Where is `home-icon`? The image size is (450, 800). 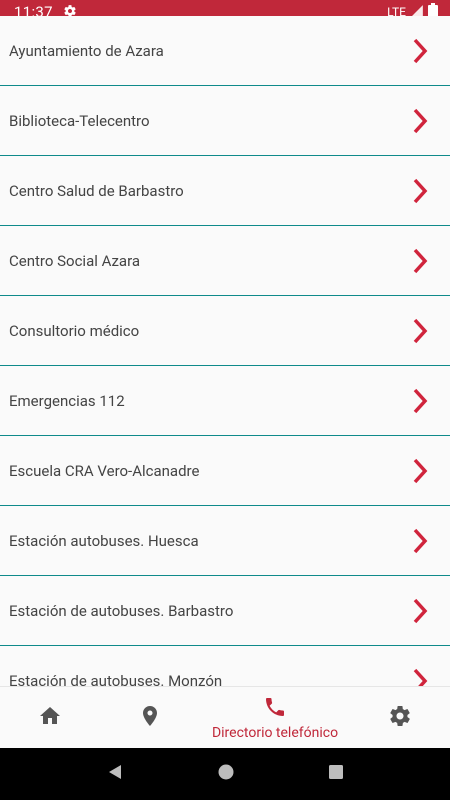 home-icon is located at coordinates (50, 718).